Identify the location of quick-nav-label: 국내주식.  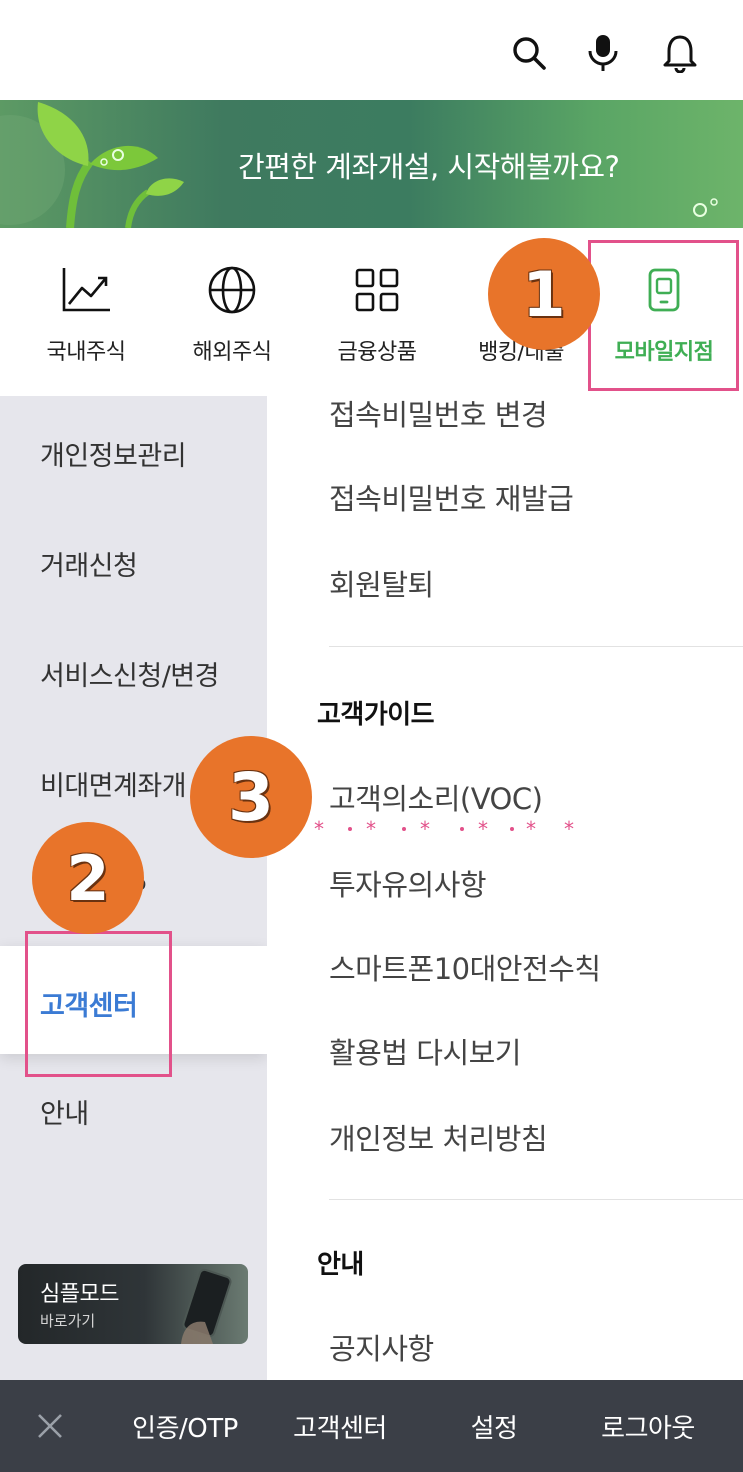
(86, 352).